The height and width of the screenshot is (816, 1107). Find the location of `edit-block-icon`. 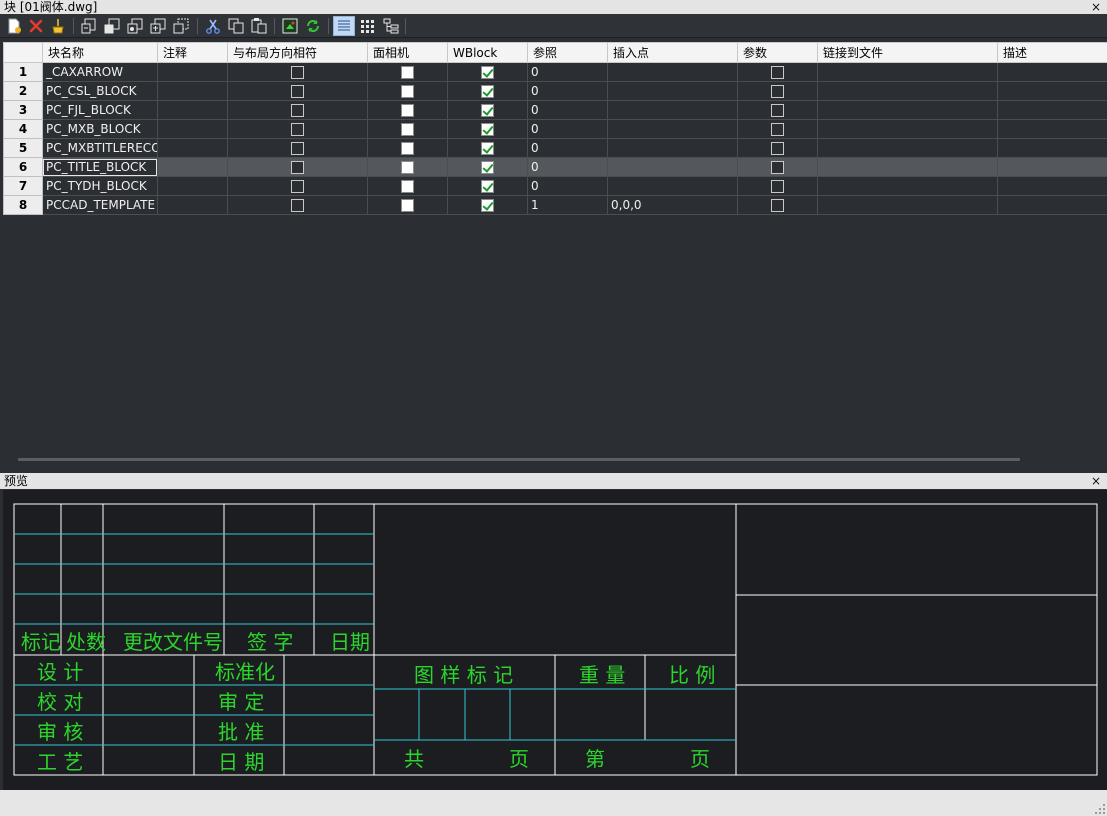

edit-block-icon is located at coordinates (135, 26).